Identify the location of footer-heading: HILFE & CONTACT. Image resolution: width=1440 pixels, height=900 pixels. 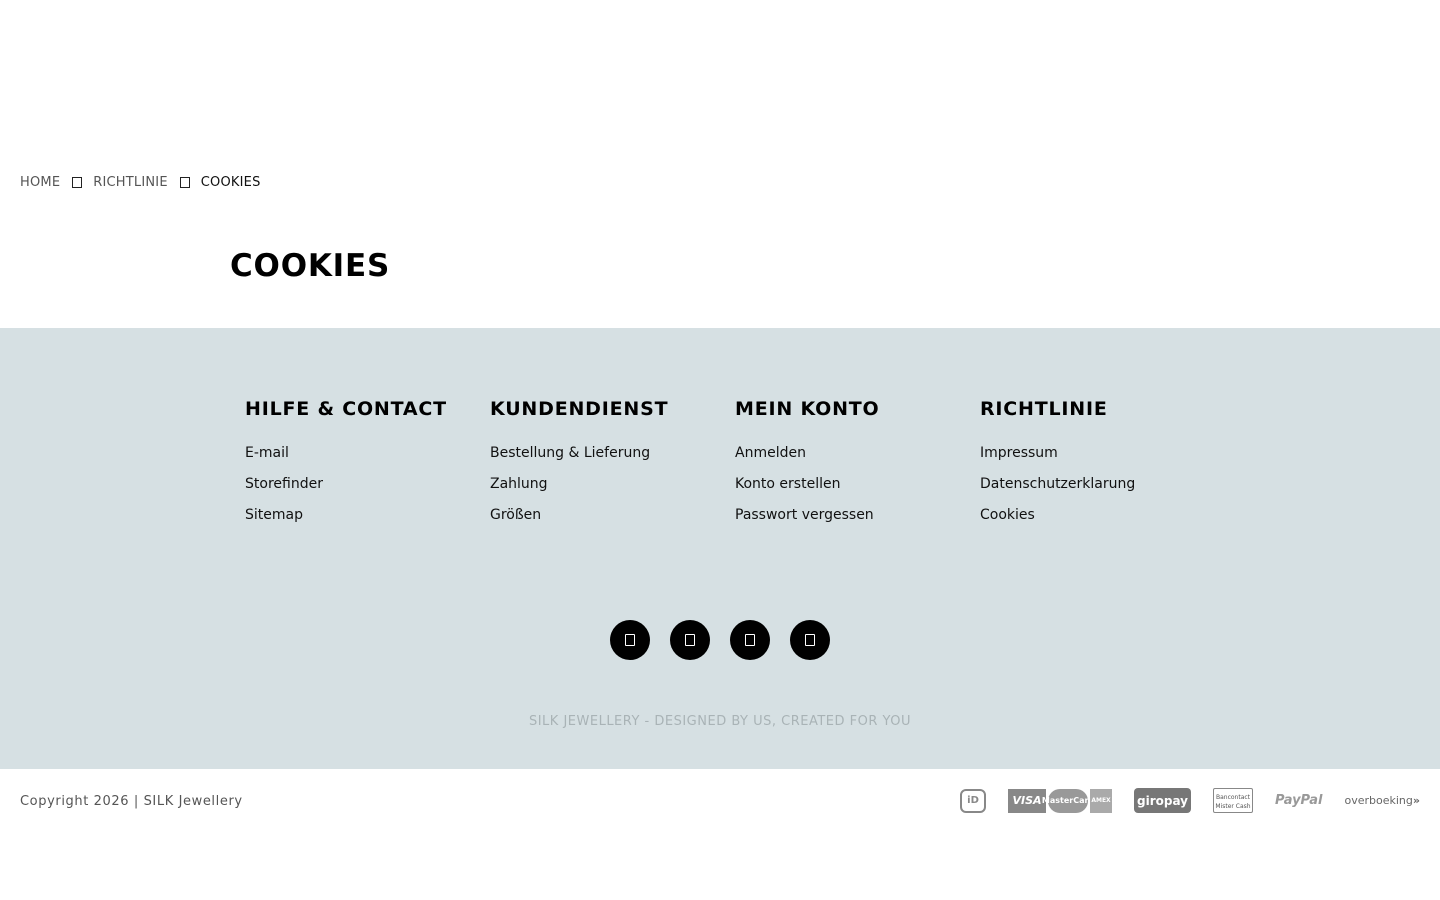
(346, 409).